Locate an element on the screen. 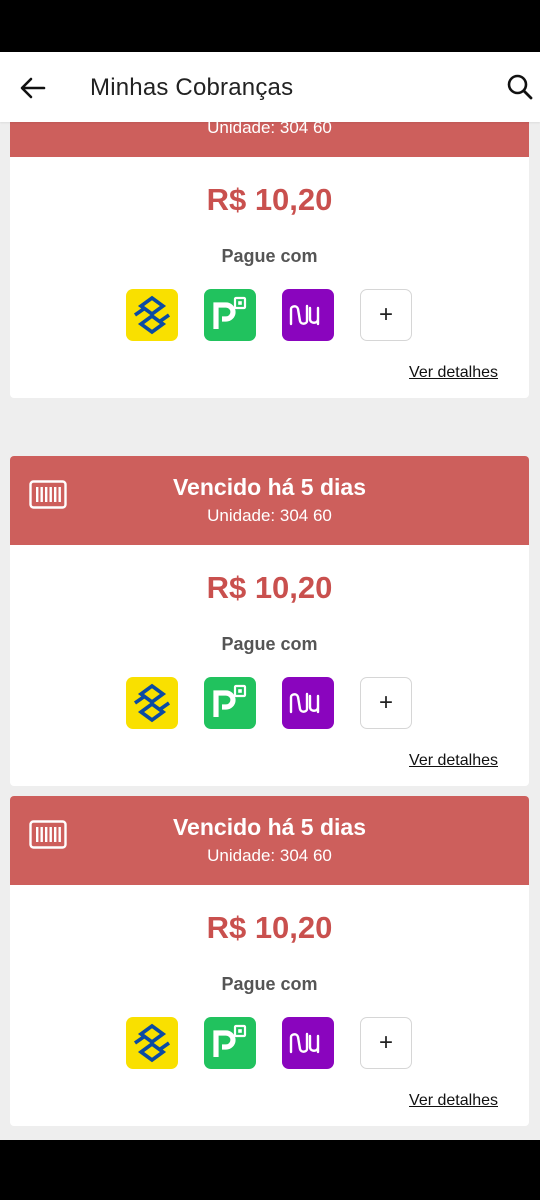 This screenshot has height=1200, width=540. status-bar is located at coordinates (270, 26).